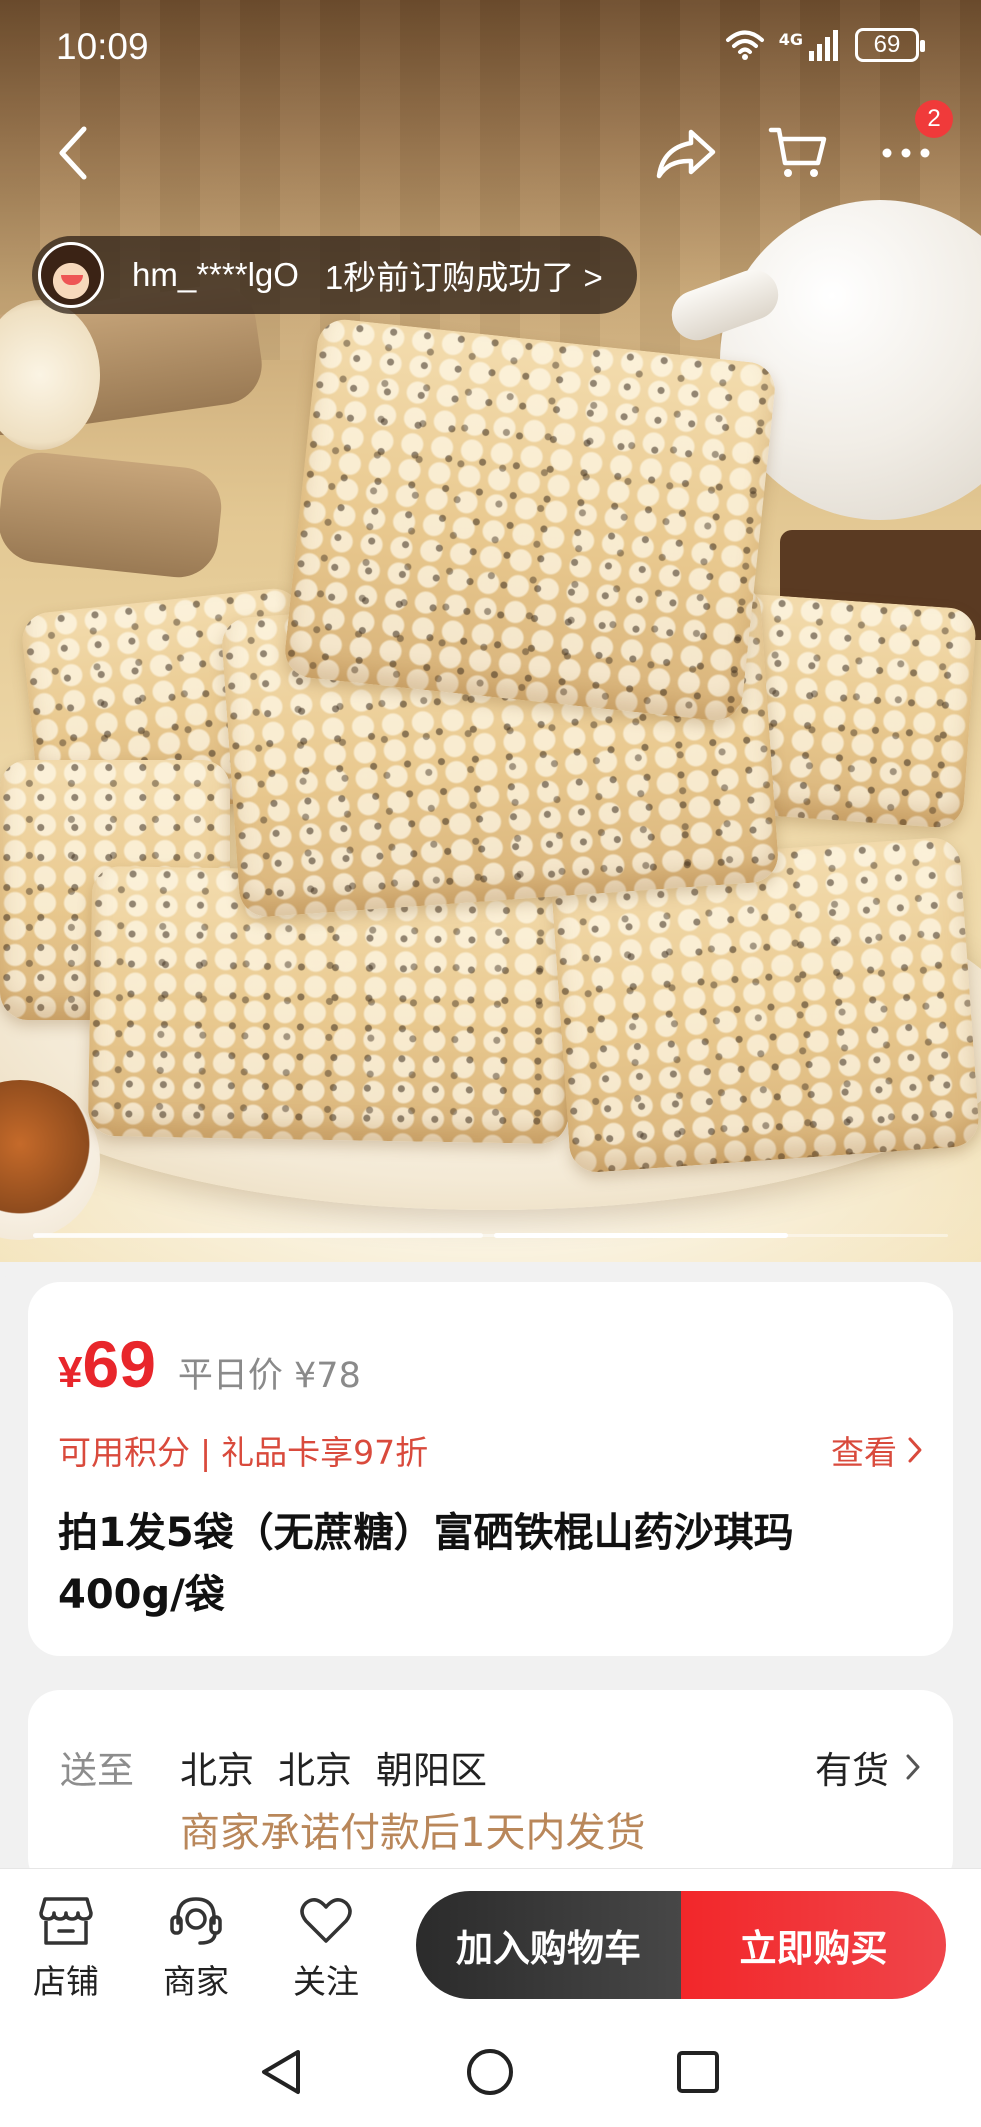 This screenshot has height=2127, width=981. I want to click on follow-button: 关注, so click(326, 1949).